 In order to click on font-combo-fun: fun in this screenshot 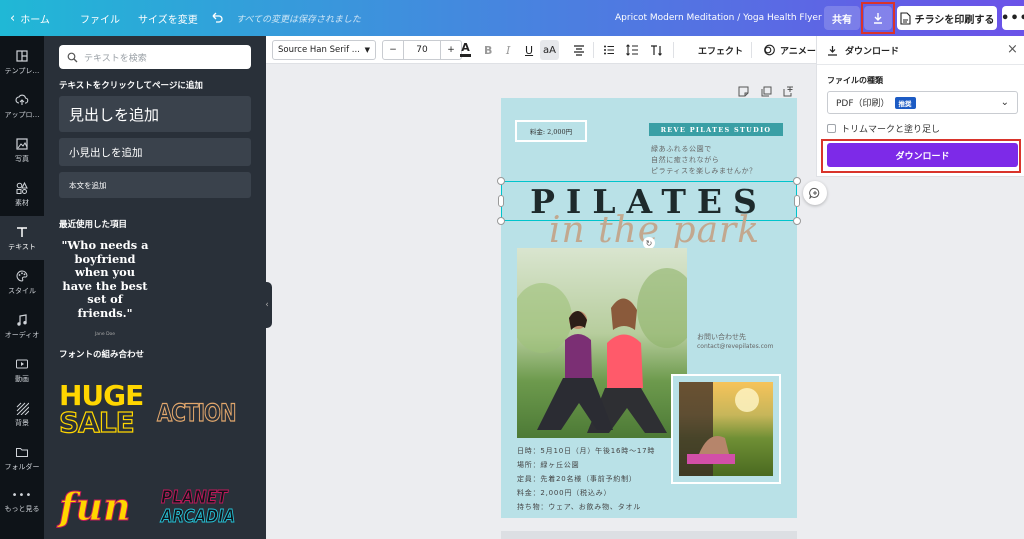, I will do `click(106, 510)`.